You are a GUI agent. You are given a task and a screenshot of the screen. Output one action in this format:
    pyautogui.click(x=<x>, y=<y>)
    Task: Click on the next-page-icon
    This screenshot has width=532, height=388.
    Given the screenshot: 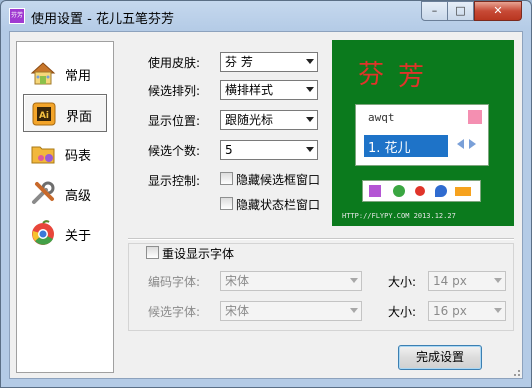 What is the action you would take?
    pyautogui.click(x=472, y=144)
    